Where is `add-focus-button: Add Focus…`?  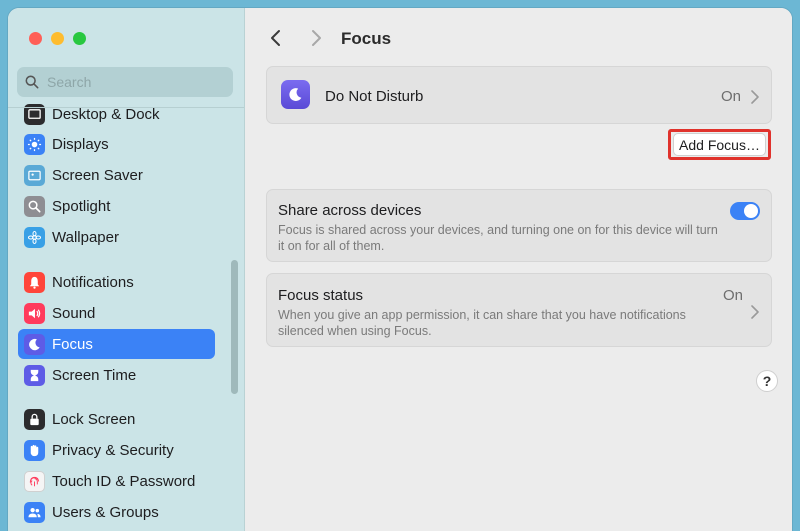
add-focus-button: Add Focus… is located at coordinates (719, 144).